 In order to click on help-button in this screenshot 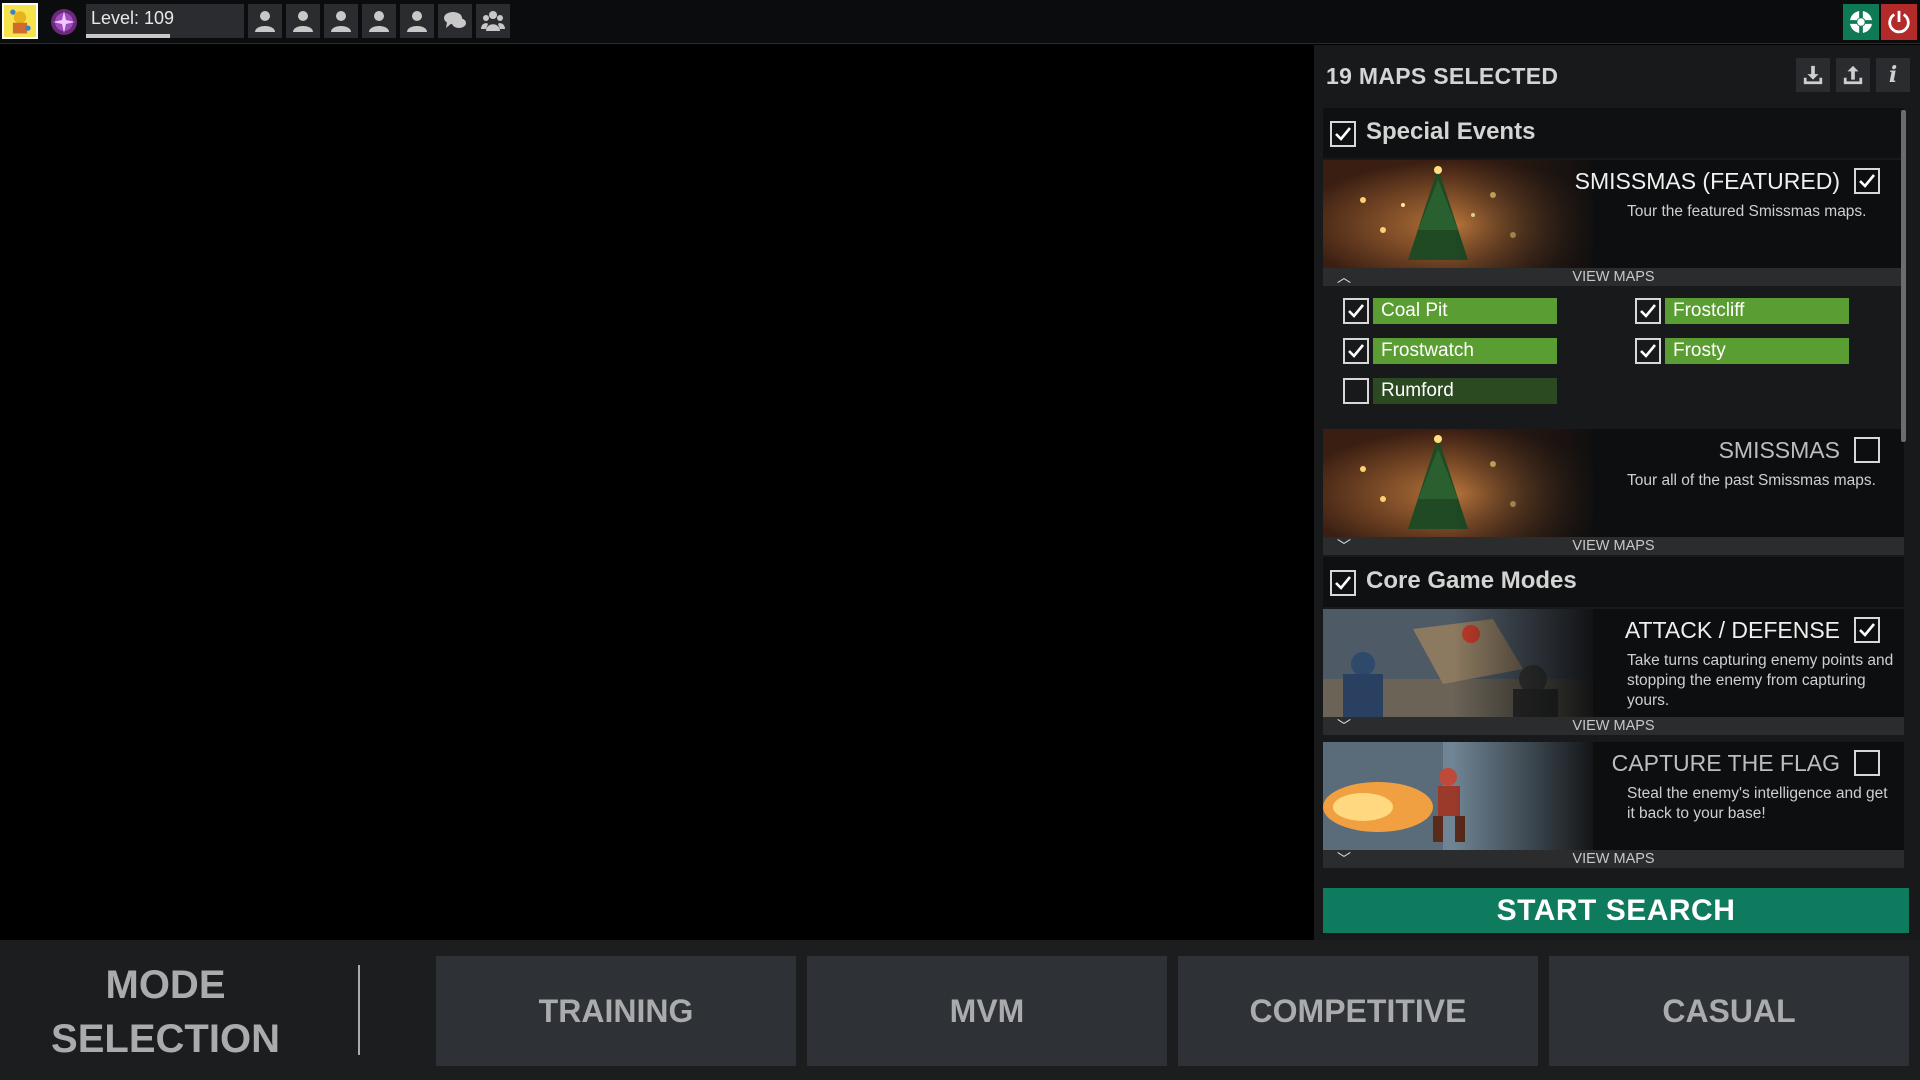, I will do `click(1861, 22)`.